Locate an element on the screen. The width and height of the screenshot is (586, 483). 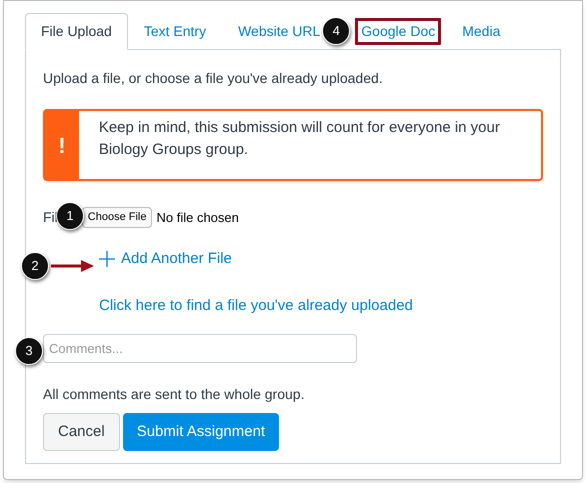
alert-message: Keep in mind, this submission will count for everyone in your Biology Groups group. is located at coordinates (299, 139).